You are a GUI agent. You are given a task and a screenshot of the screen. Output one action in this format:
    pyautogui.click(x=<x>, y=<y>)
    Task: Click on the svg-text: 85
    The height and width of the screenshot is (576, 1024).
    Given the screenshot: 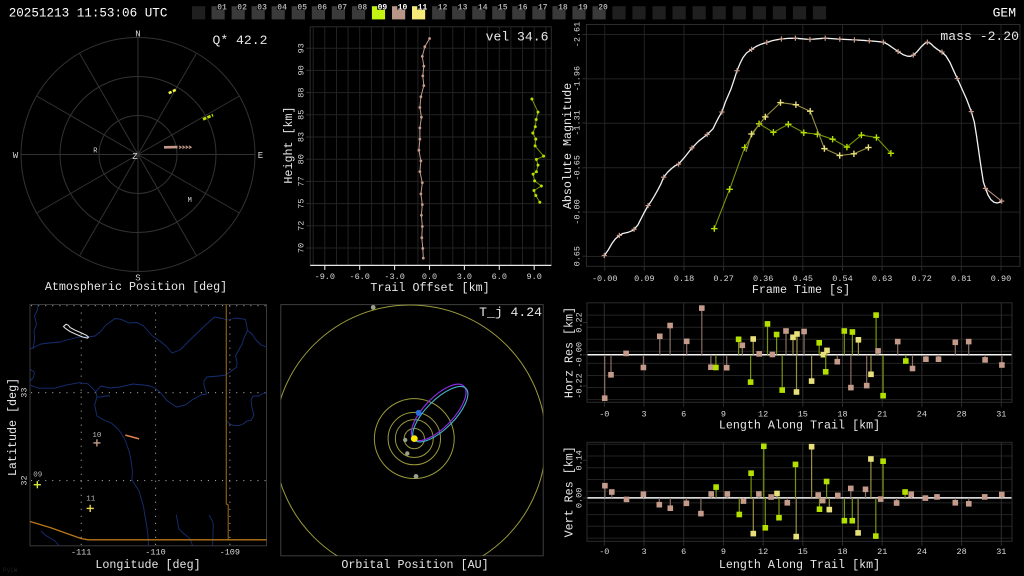 What is the action you would take?
    pyautogui.click(x=301, y=115)
    